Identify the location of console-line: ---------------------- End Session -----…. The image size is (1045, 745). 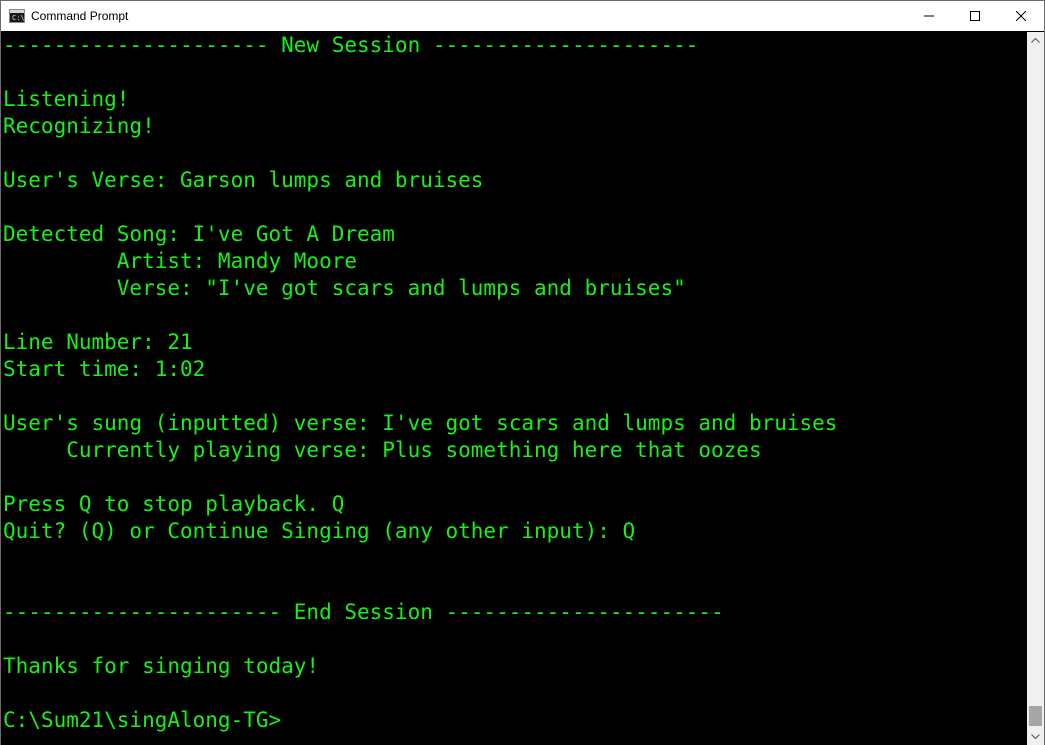
(363, 612).